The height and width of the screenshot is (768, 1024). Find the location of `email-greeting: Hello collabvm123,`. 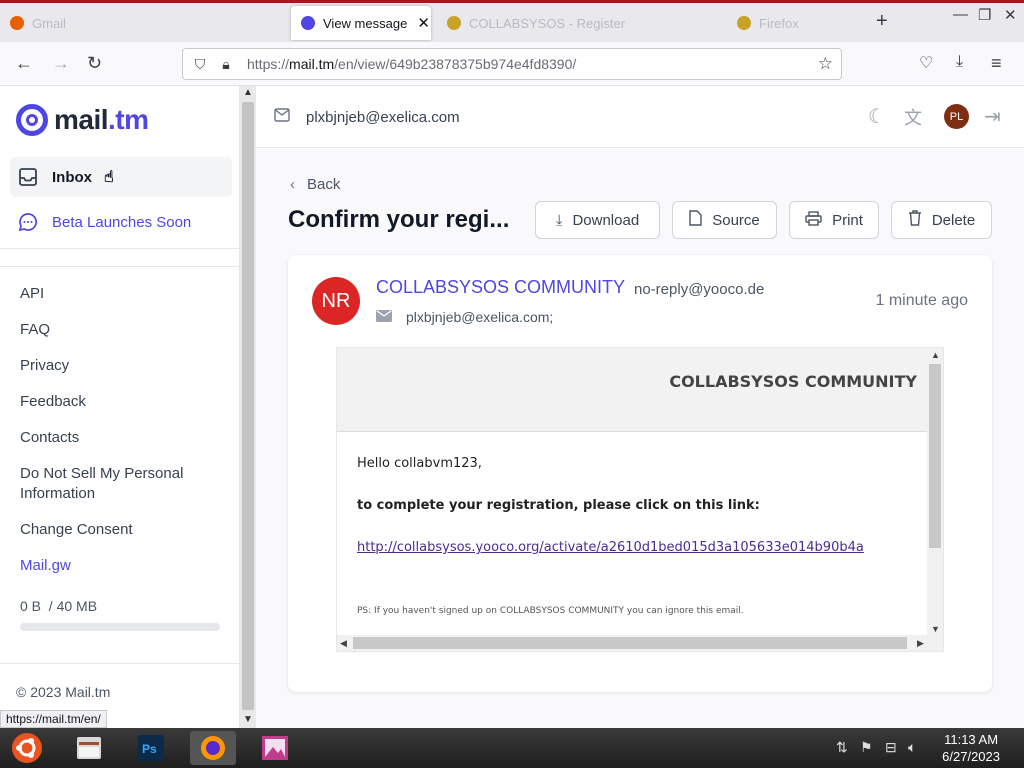

email-greeting: Hello collabvm123, is located at coordinates (419, 463).